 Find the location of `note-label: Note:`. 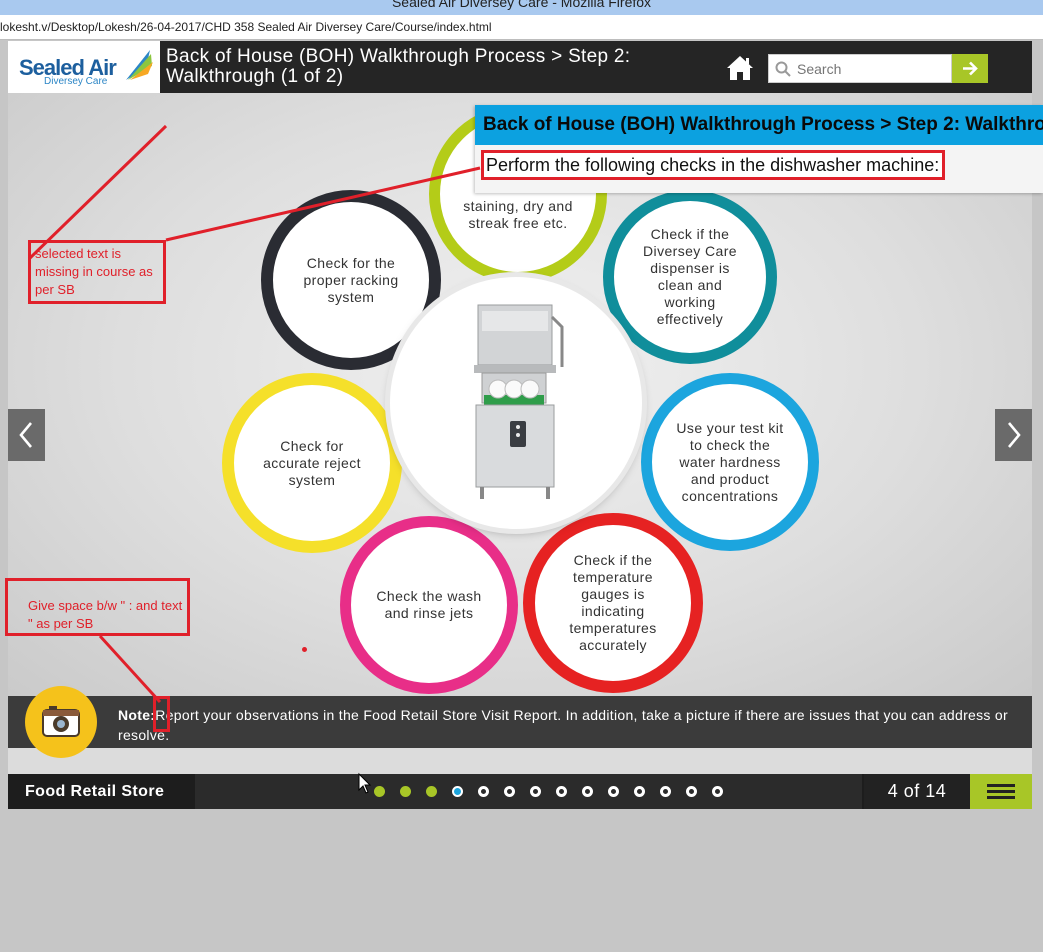

note-label: Note: is located at coordinates (137, 715).